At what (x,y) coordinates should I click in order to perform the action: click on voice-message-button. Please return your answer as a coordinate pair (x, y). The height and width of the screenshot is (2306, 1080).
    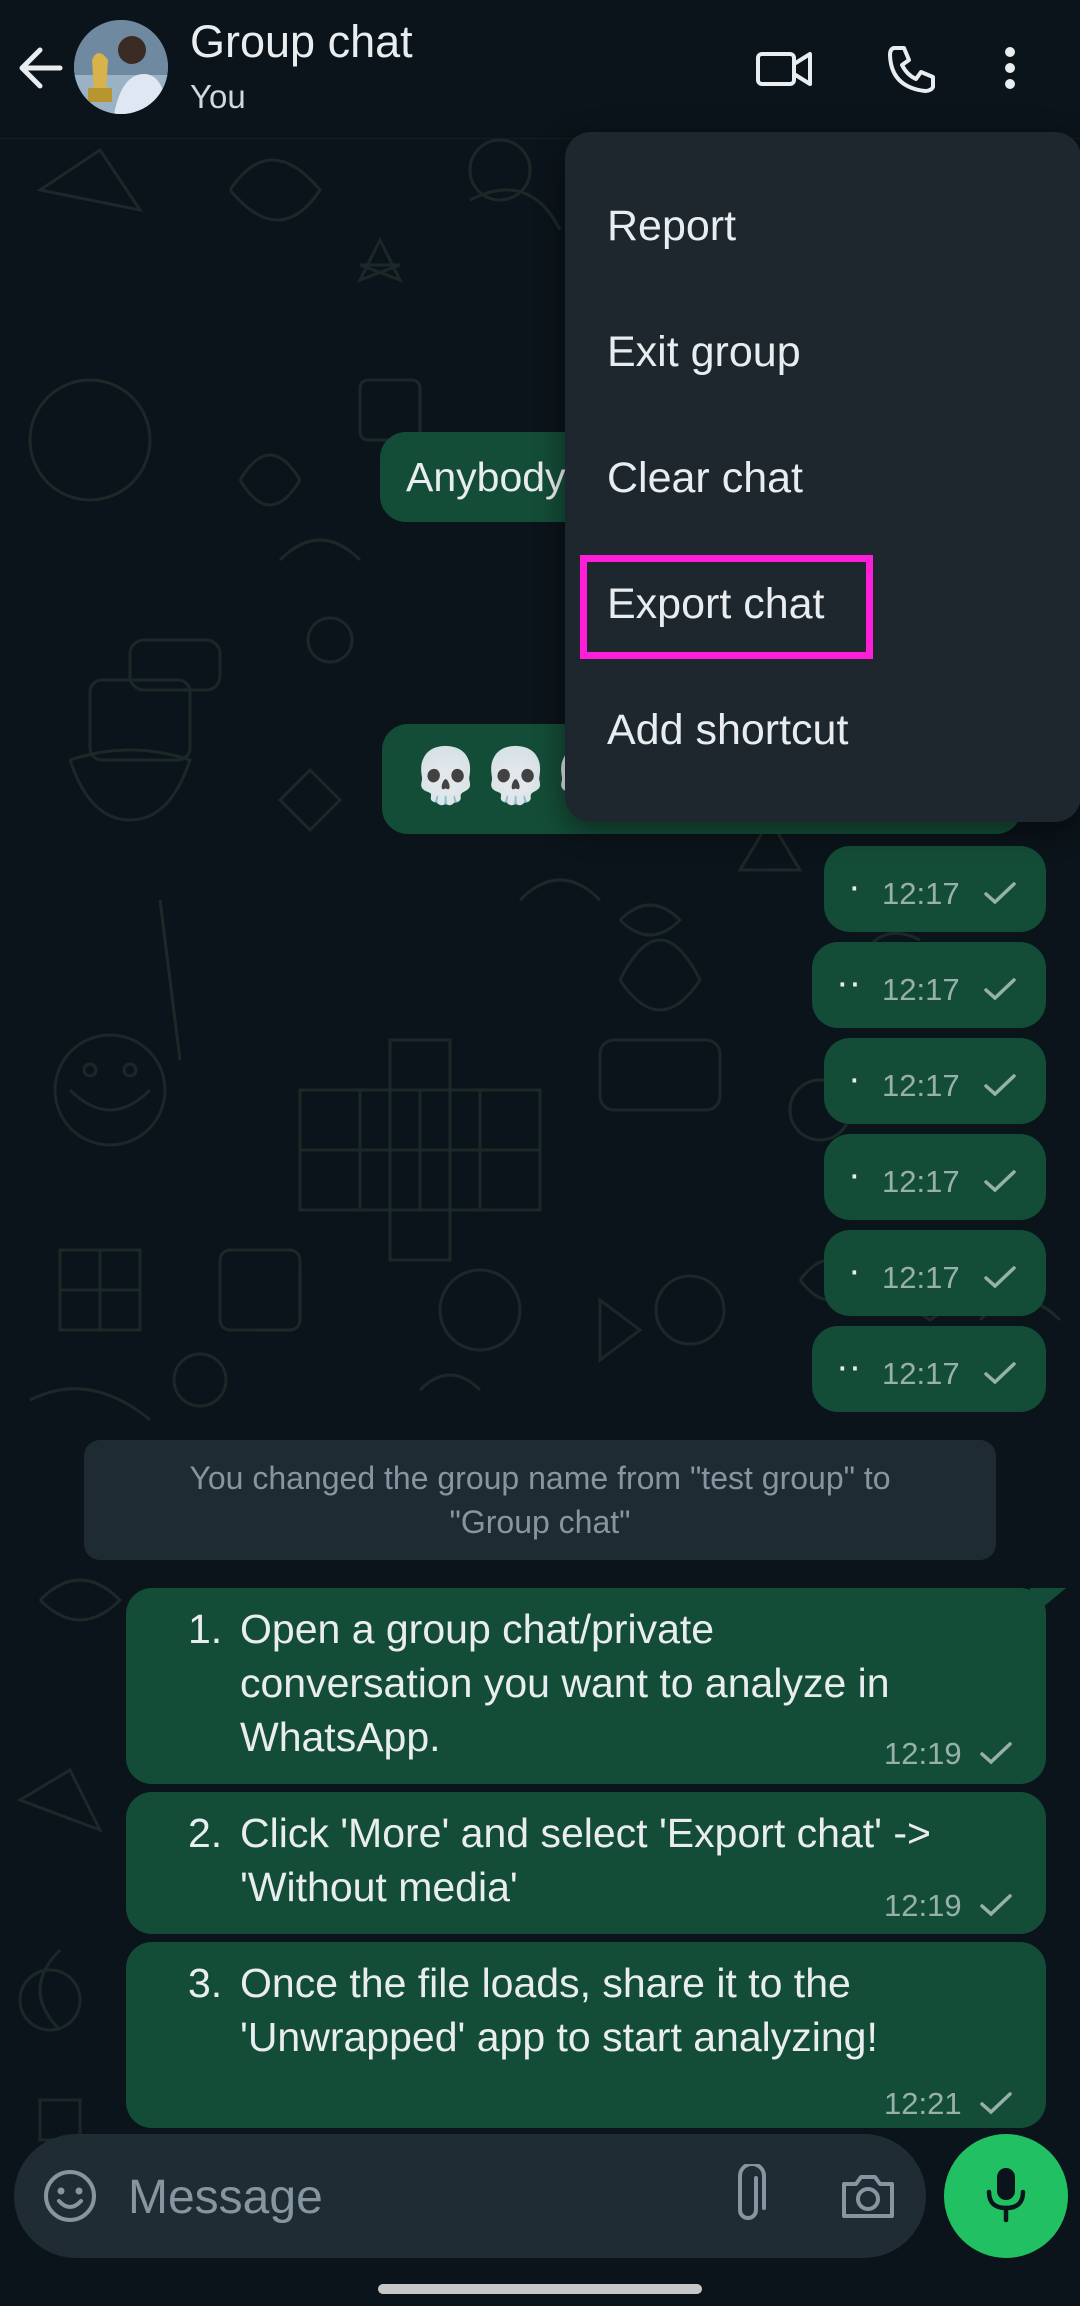
    Looking at the image, I should click on (1006, 2196).